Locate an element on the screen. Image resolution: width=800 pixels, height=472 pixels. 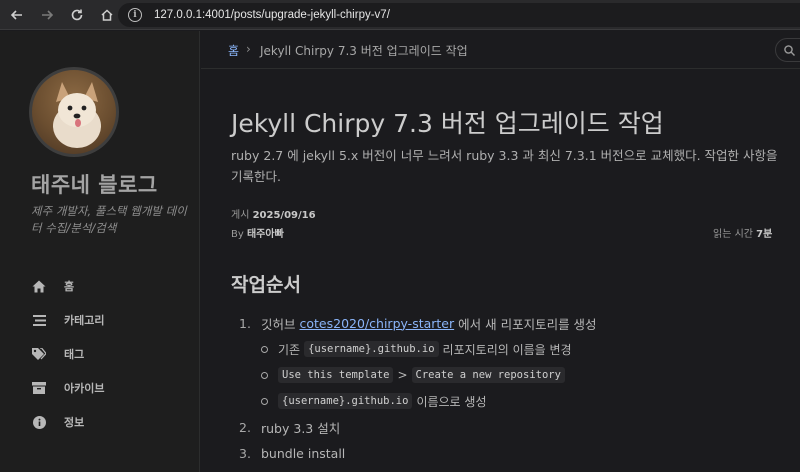
chirpy-starter-link: cotes2020/chirpy-starter is located at coordinates (377, 323).